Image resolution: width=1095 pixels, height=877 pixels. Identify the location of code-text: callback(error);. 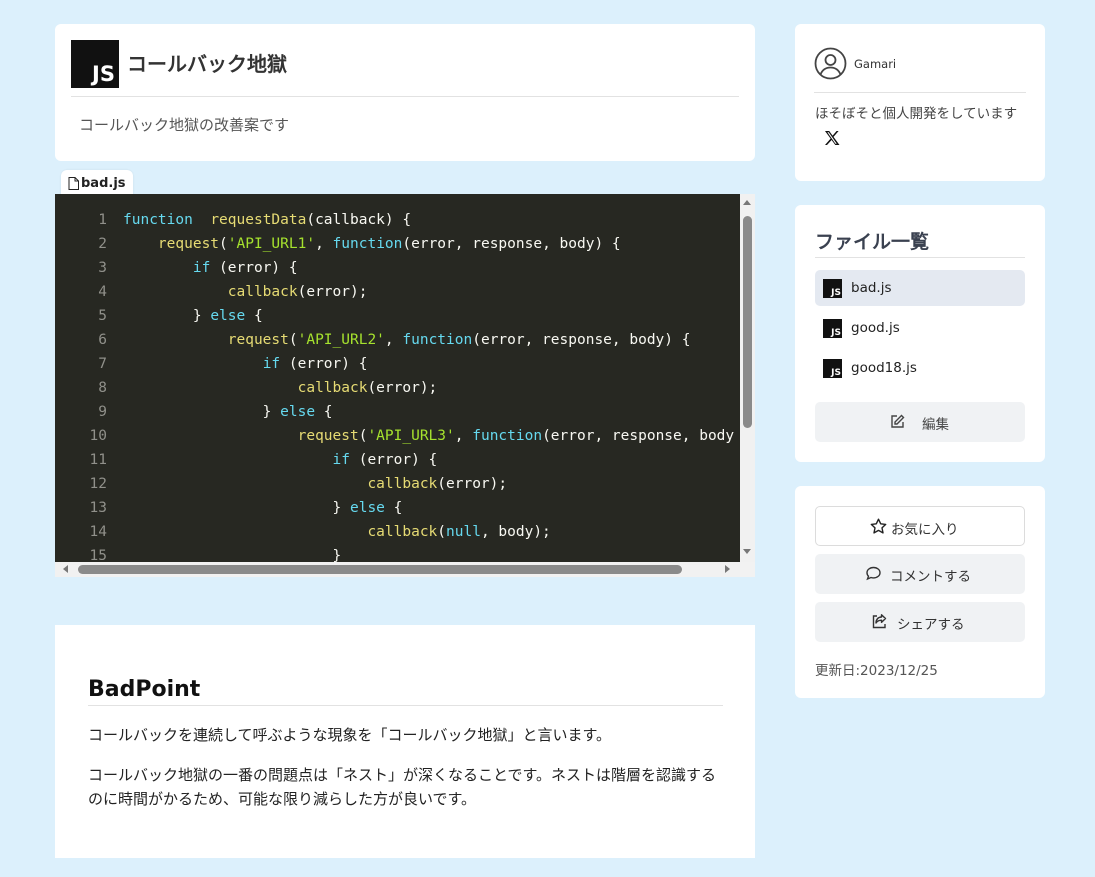
(315, 484).